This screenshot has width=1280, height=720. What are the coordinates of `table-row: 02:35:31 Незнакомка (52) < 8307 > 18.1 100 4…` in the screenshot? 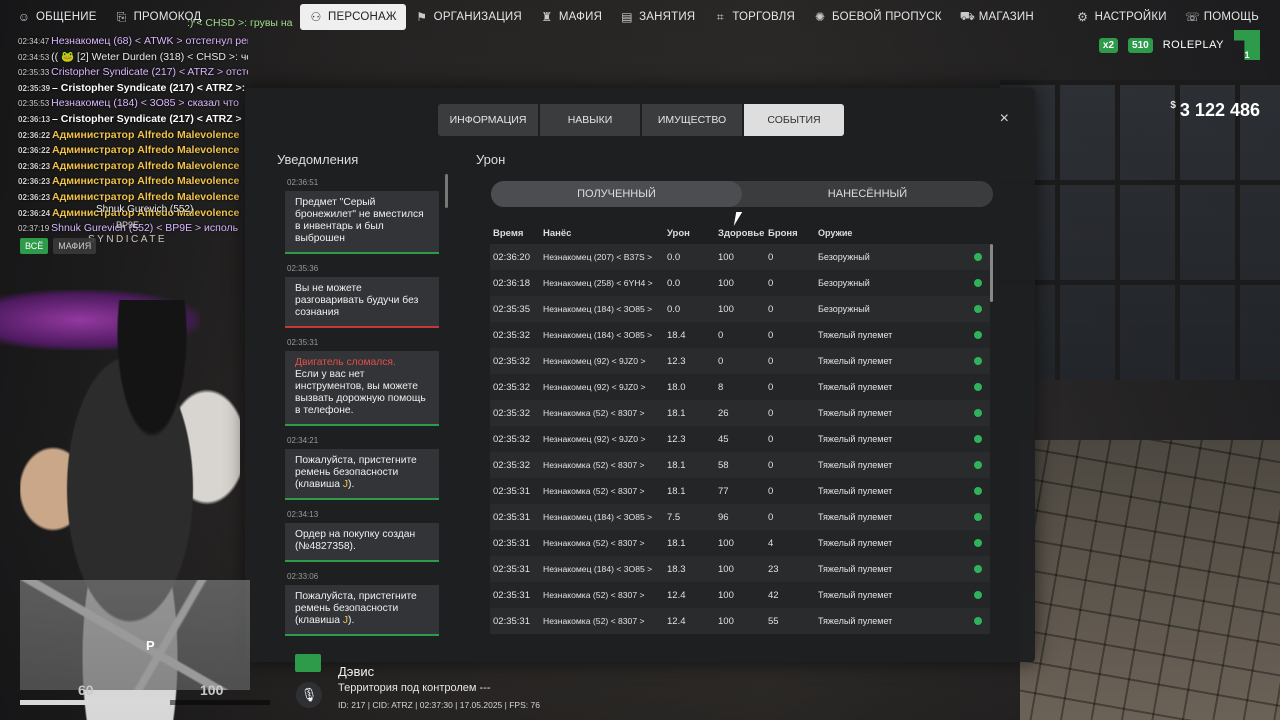 It's located at (740, 543).